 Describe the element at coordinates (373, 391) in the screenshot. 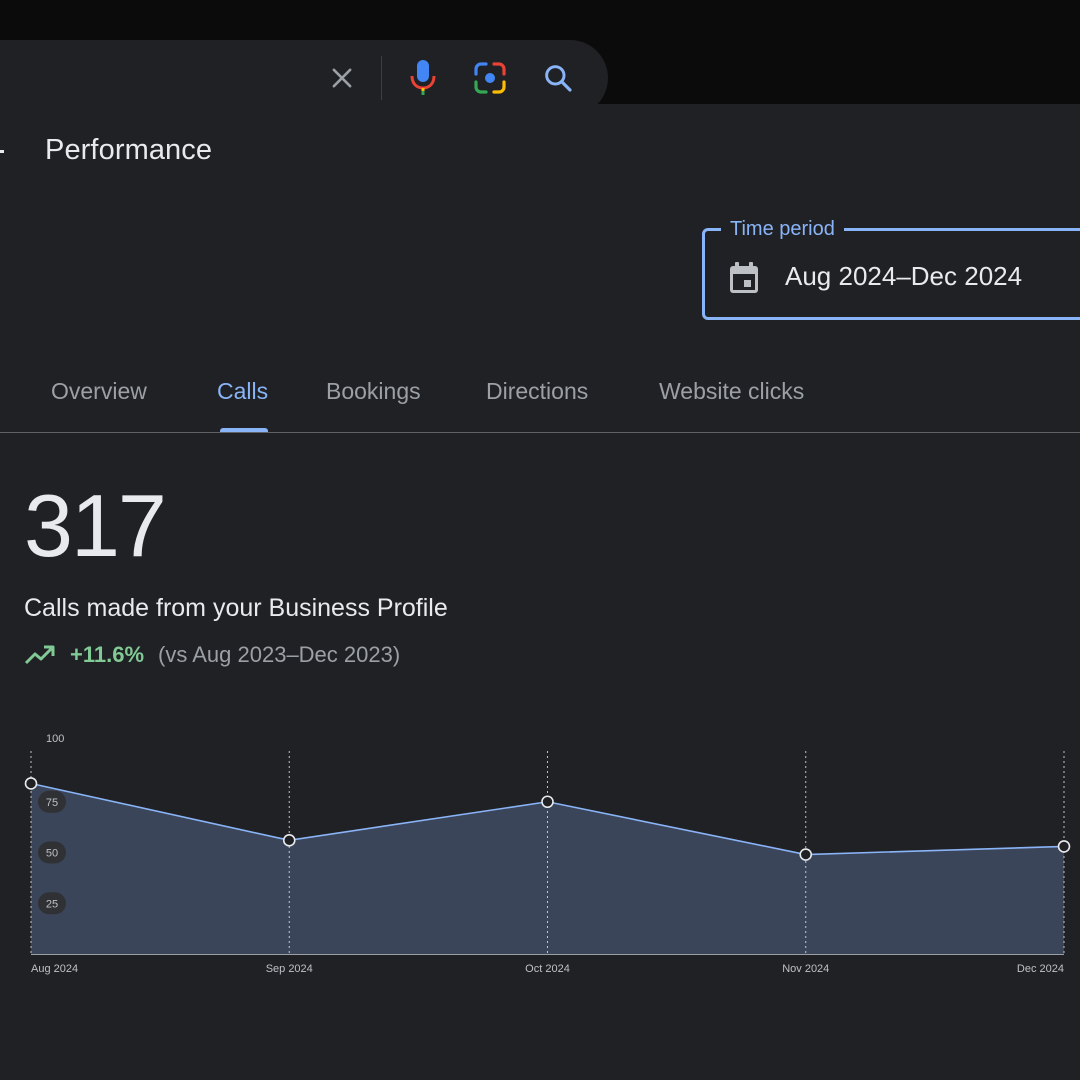

I see `tab-bookings: Bookings` at that location.